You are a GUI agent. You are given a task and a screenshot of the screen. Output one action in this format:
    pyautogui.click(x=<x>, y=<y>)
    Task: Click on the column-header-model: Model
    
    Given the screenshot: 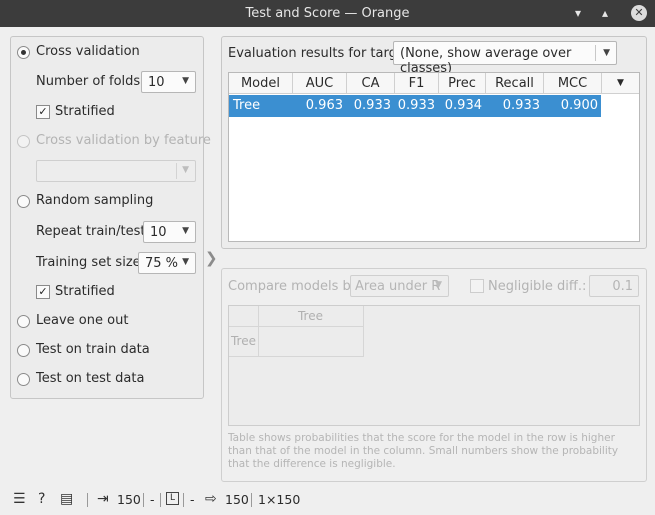 What is the action you would take?
    pyautogui.click(x=261, y=83)
    